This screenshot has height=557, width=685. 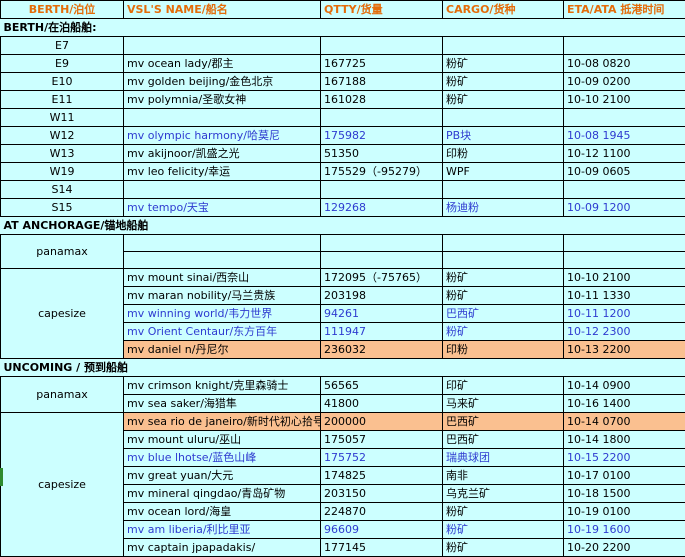 I want to click on qtty-cell: 129268, so click(x=381, y=207).